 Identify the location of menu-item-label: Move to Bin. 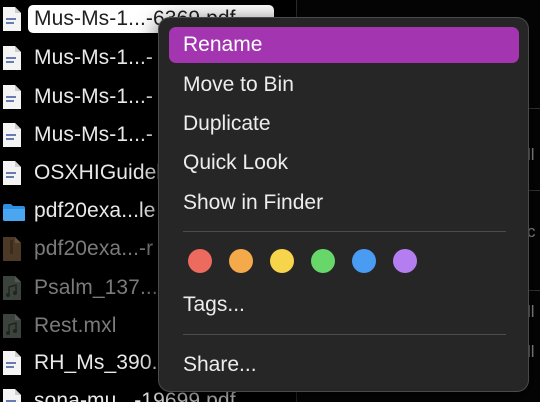
(238, 84).